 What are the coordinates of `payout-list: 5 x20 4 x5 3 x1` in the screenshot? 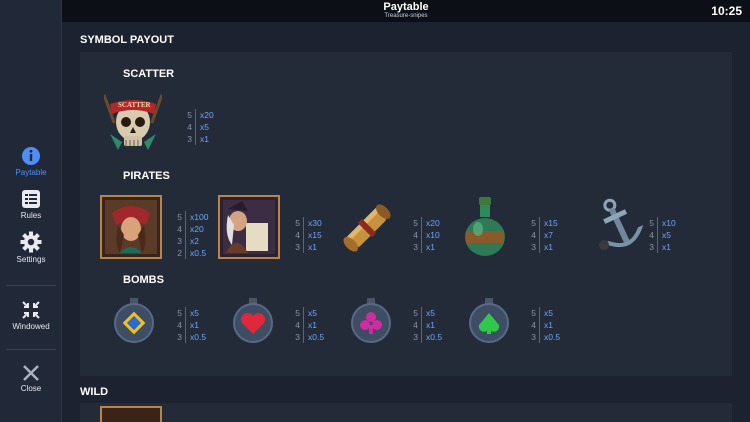 It's located at (198, 127).